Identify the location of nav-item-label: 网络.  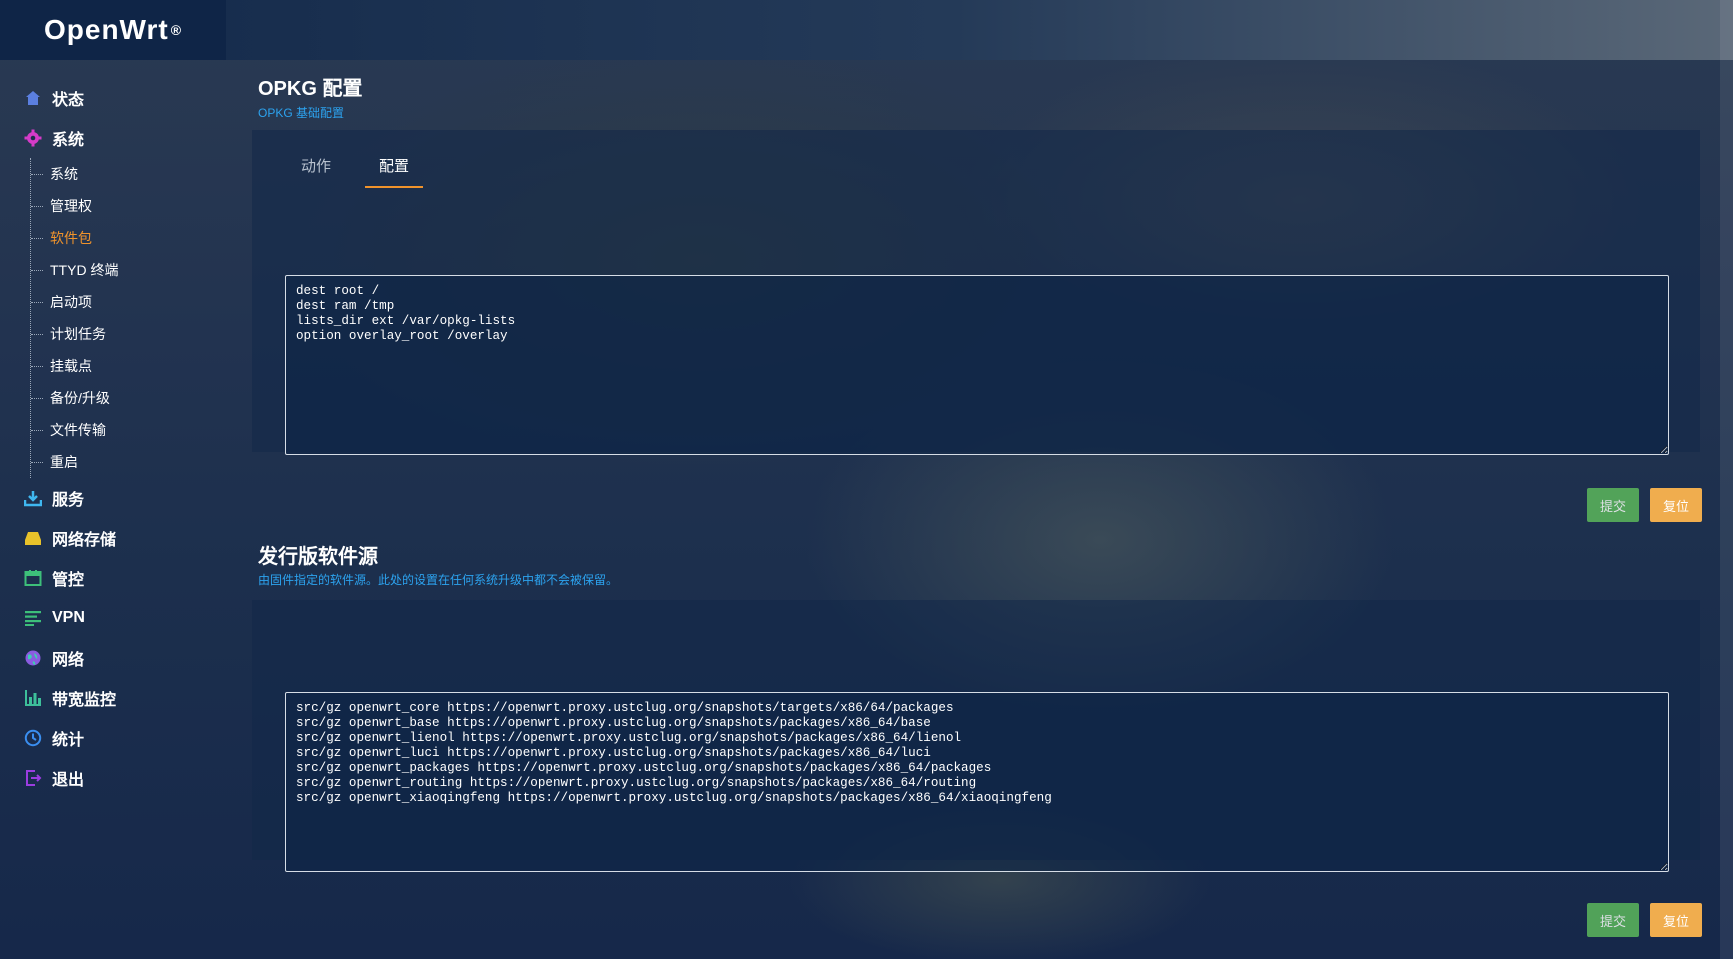
(68, 660).